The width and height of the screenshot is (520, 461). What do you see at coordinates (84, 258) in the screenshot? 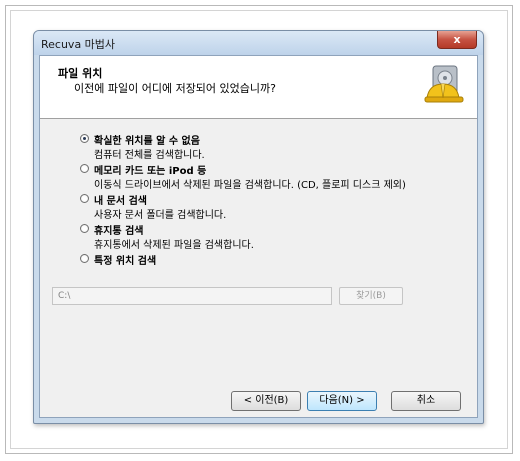
I see `radio-specific-location` at bounding box center [84, 258].